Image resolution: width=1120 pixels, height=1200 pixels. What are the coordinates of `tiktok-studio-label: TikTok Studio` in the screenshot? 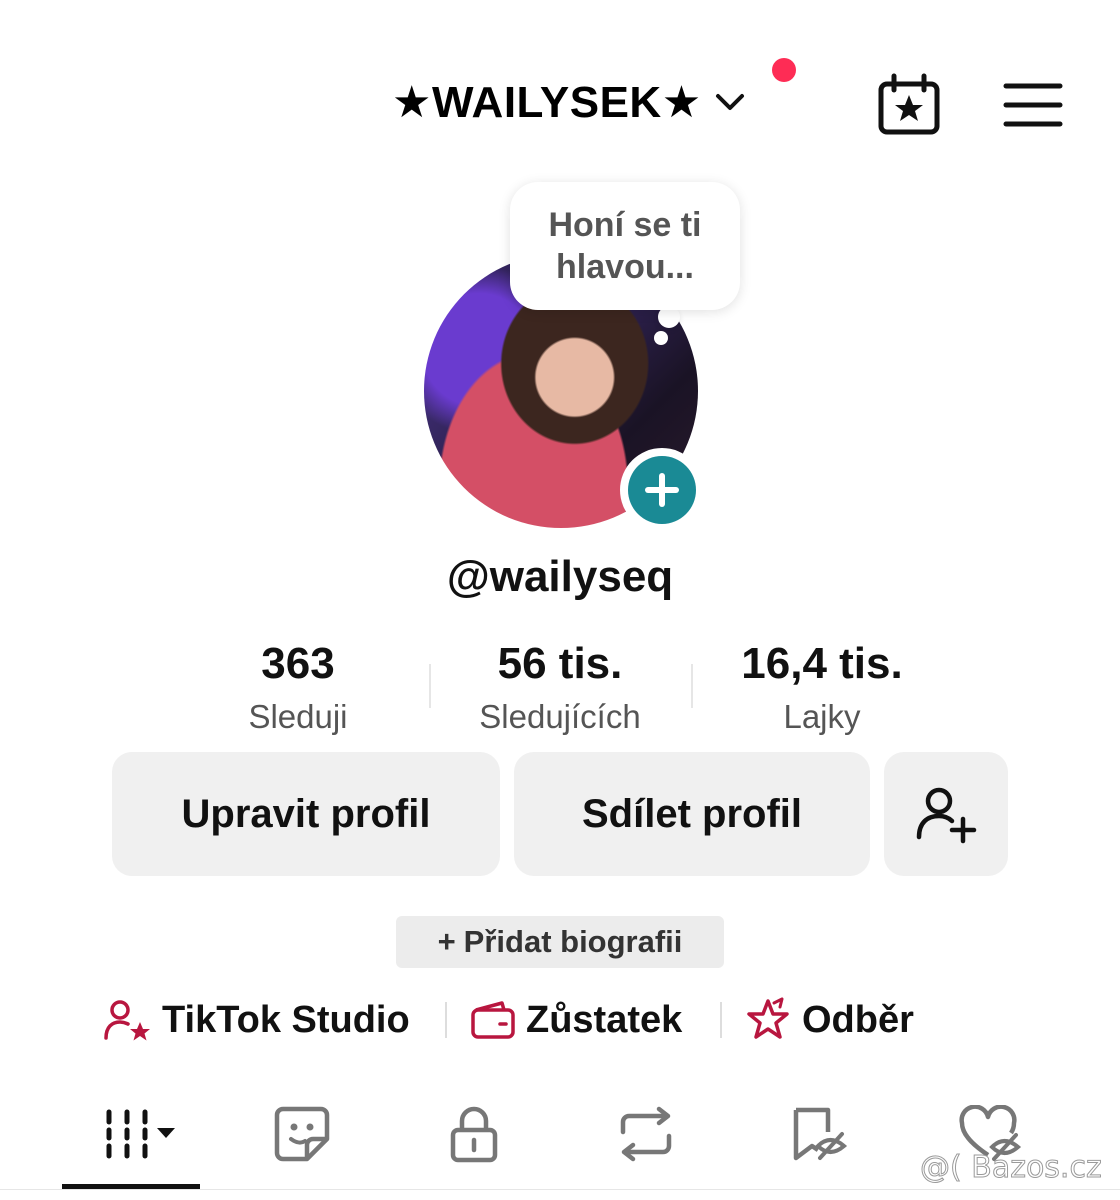 It's located at (286, 1019).